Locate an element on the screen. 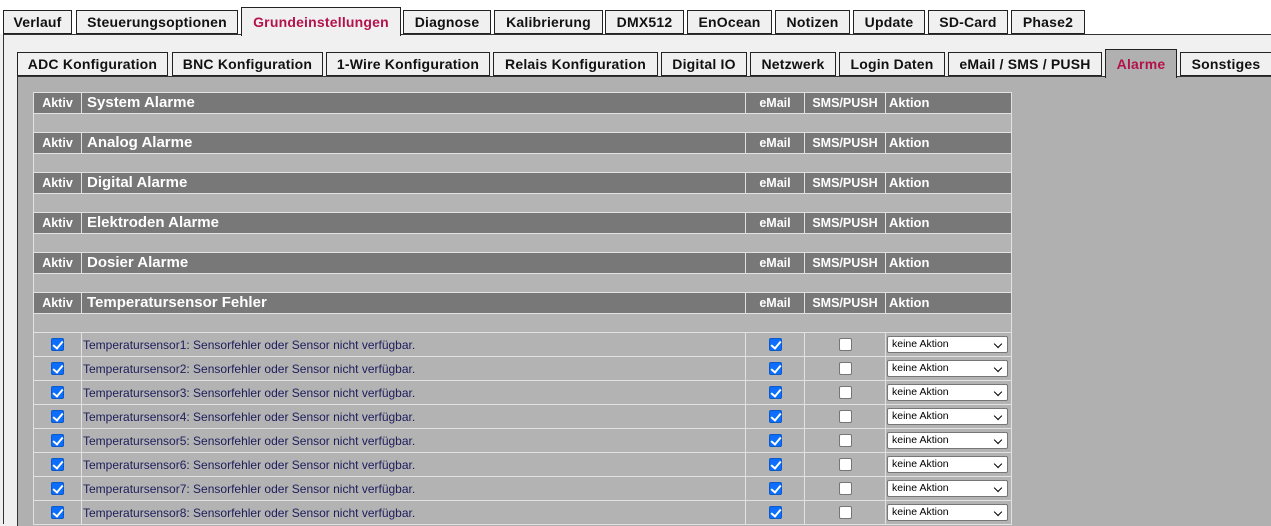  tab-netzwerk: Netzwerk is located at coordinates (793, 64).